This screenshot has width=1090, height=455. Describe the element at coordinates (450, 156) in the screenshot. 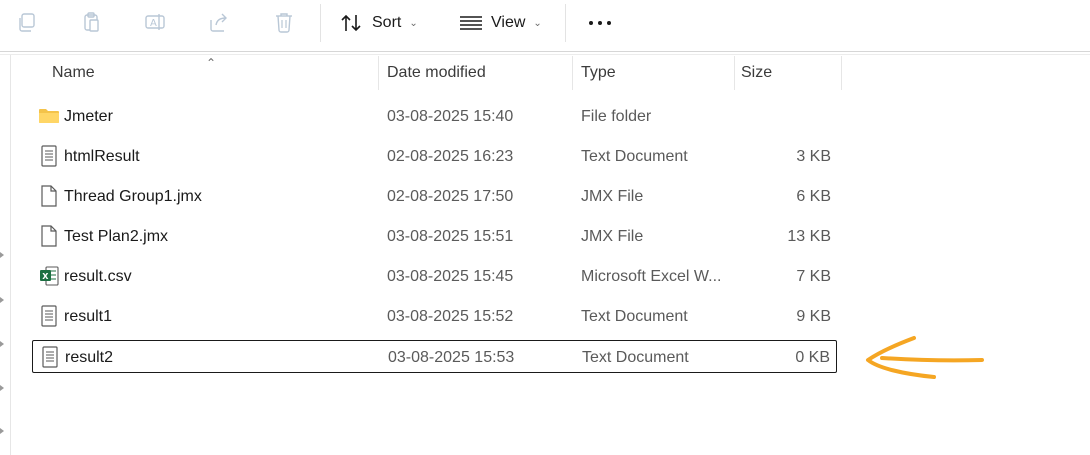

I see `file-date: 02-08-2025 16:23` at that location.